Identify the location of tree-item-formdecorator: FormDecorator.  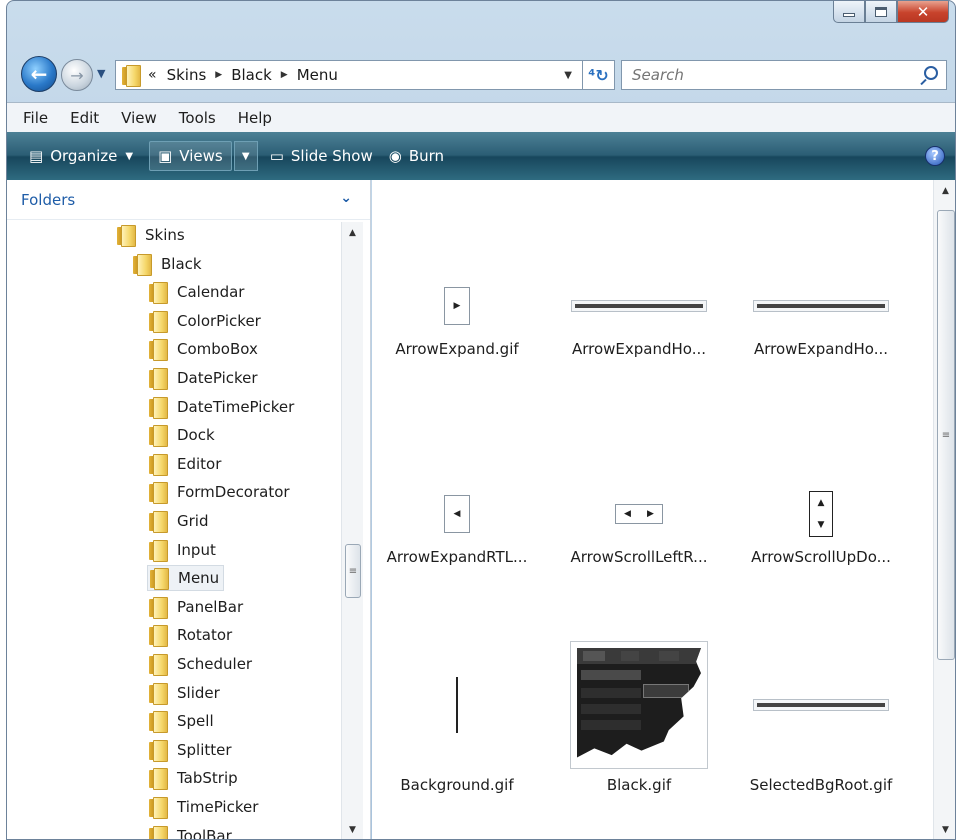
(220, 492).